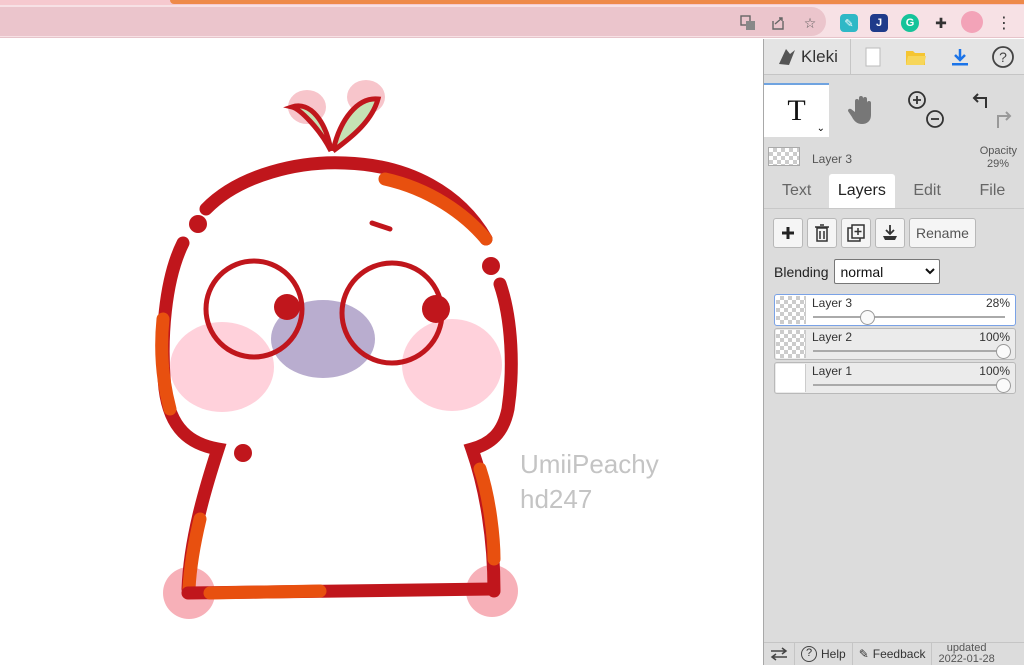 The width and height of the screenshot is (1024, 665). Describe the element at coordinates (895, 378) in the screenshot. I see `layer-item-1: Layer 1 100%` at that location.